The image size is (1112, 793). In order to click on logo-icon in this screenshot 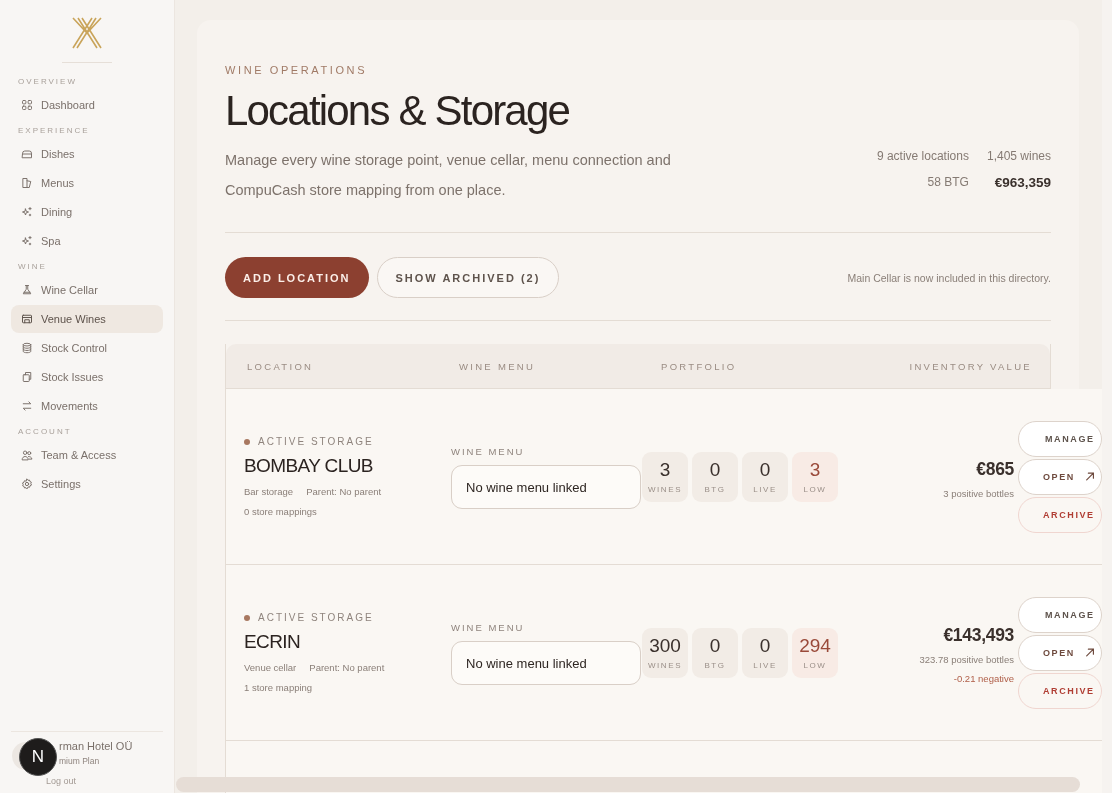, I will do `click(87, 33)`.